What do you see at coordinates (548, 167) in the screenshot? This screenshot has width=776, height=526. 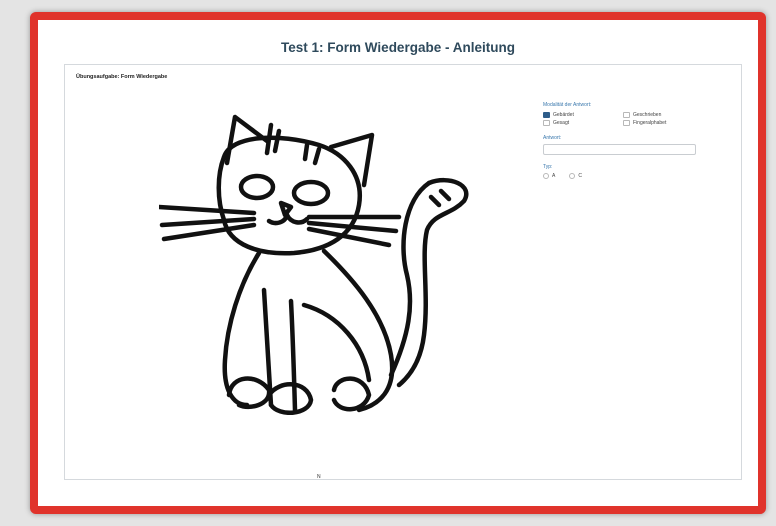 I see `type-label: Typ:` at bounding box center [548, 167].